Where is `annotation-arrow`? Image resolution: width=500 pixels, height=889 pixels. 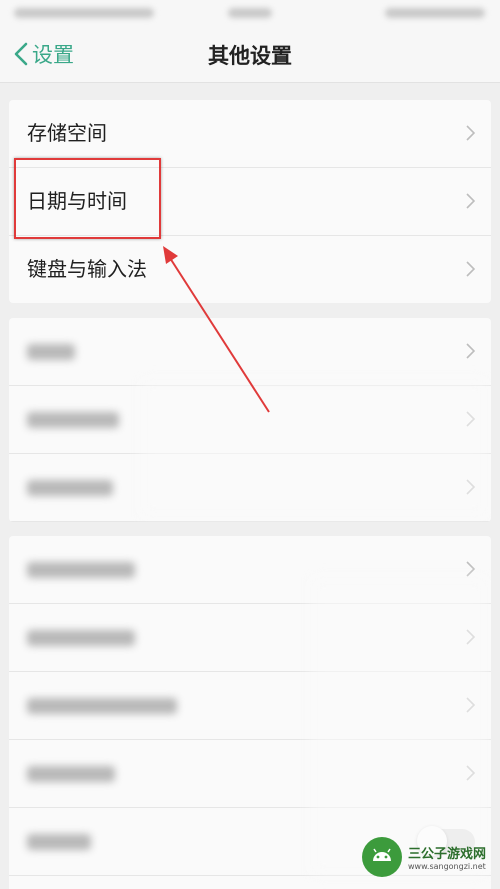
annotation-arrow is located at coordinates (216, 329).